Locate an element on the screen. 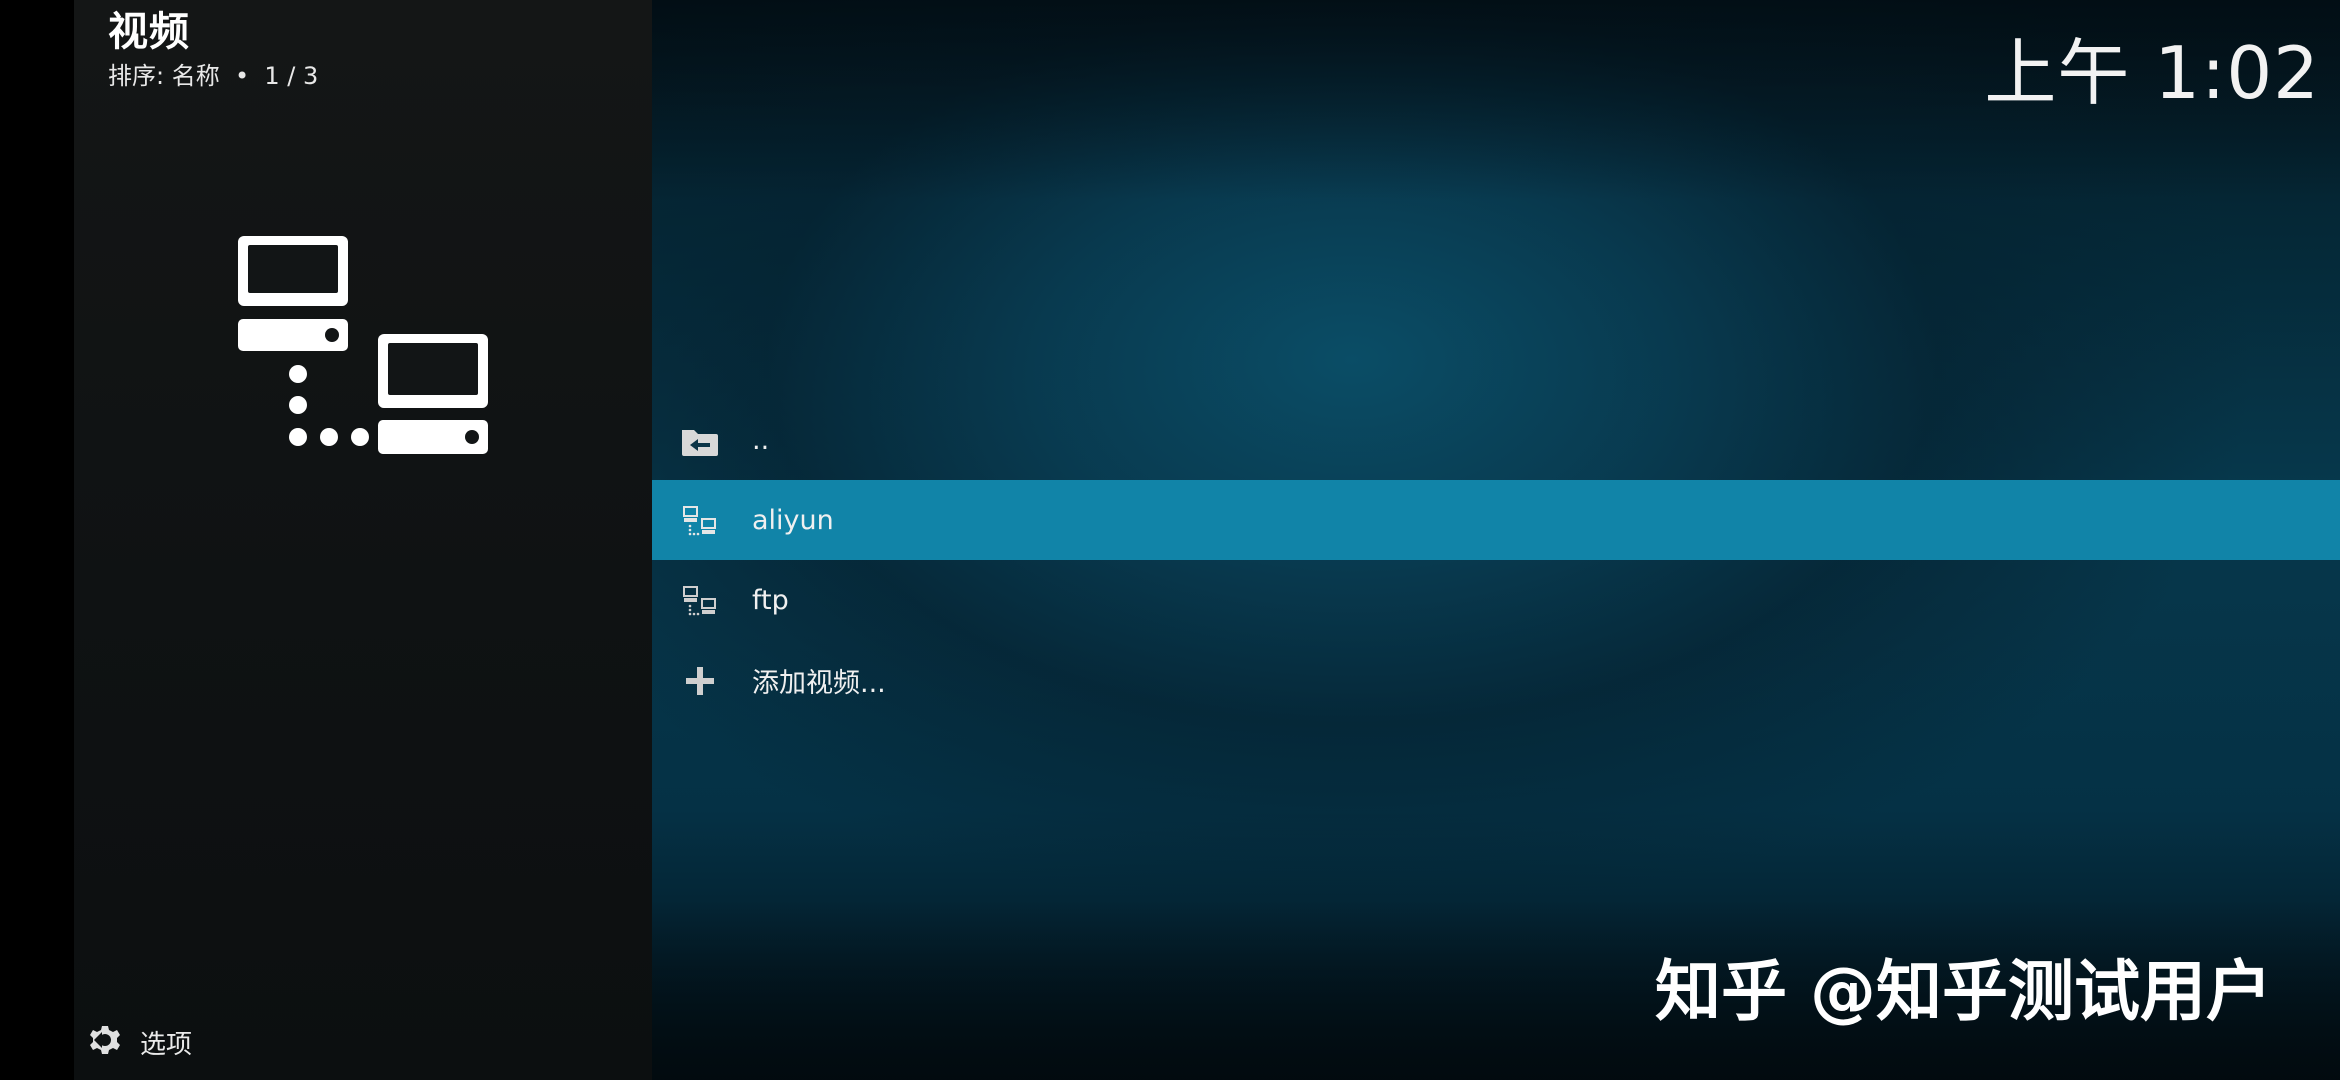  list-item-label: aliyun is located at coordinates (793, 520).